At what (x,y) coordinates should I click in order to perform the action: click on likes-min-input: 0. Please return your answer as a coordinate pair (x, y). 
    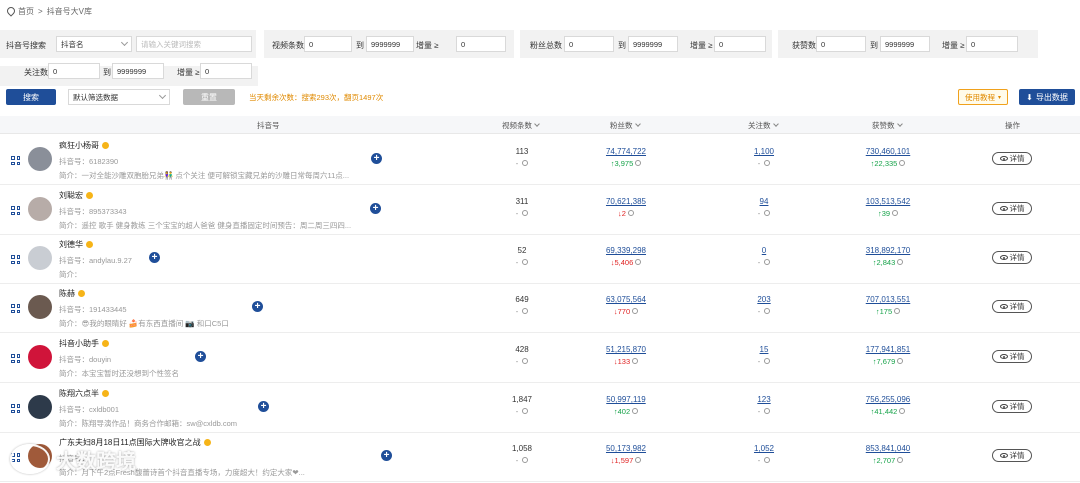
    Looking at the image, I should click on (841, 44).